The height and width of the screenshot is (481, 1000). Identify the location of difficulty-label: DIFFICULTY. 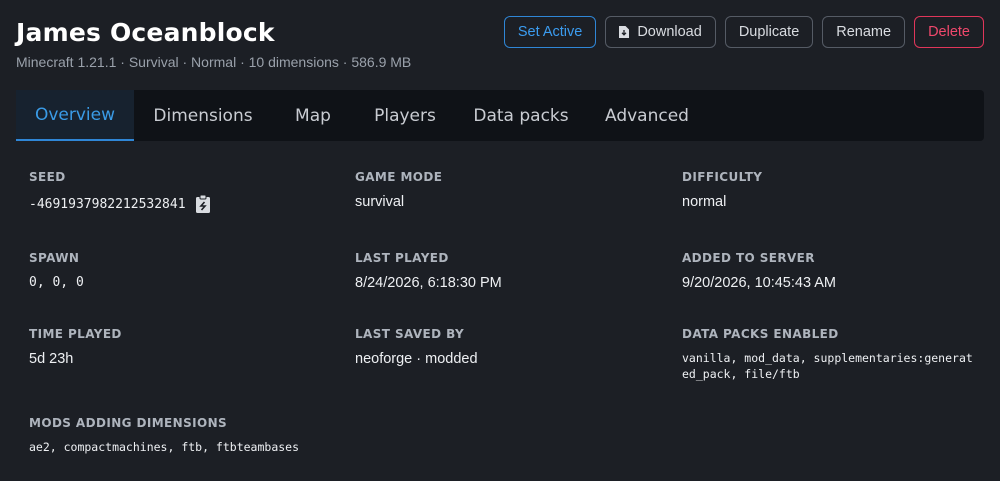
(722, 177).